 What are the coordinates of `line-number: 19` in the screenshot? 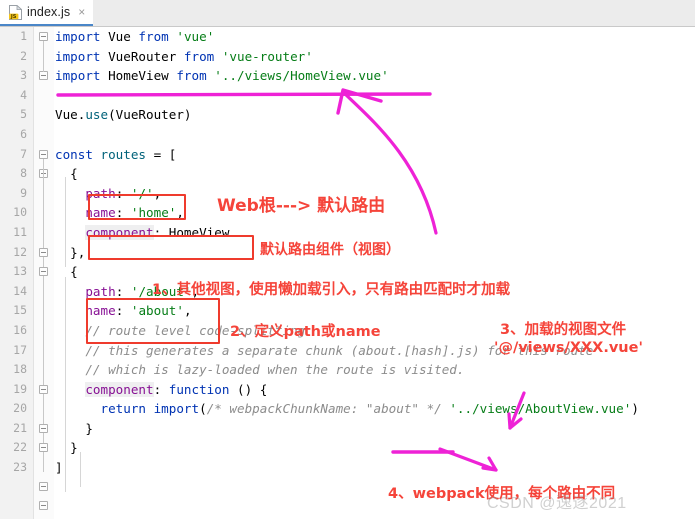 It's located at (20, 388).